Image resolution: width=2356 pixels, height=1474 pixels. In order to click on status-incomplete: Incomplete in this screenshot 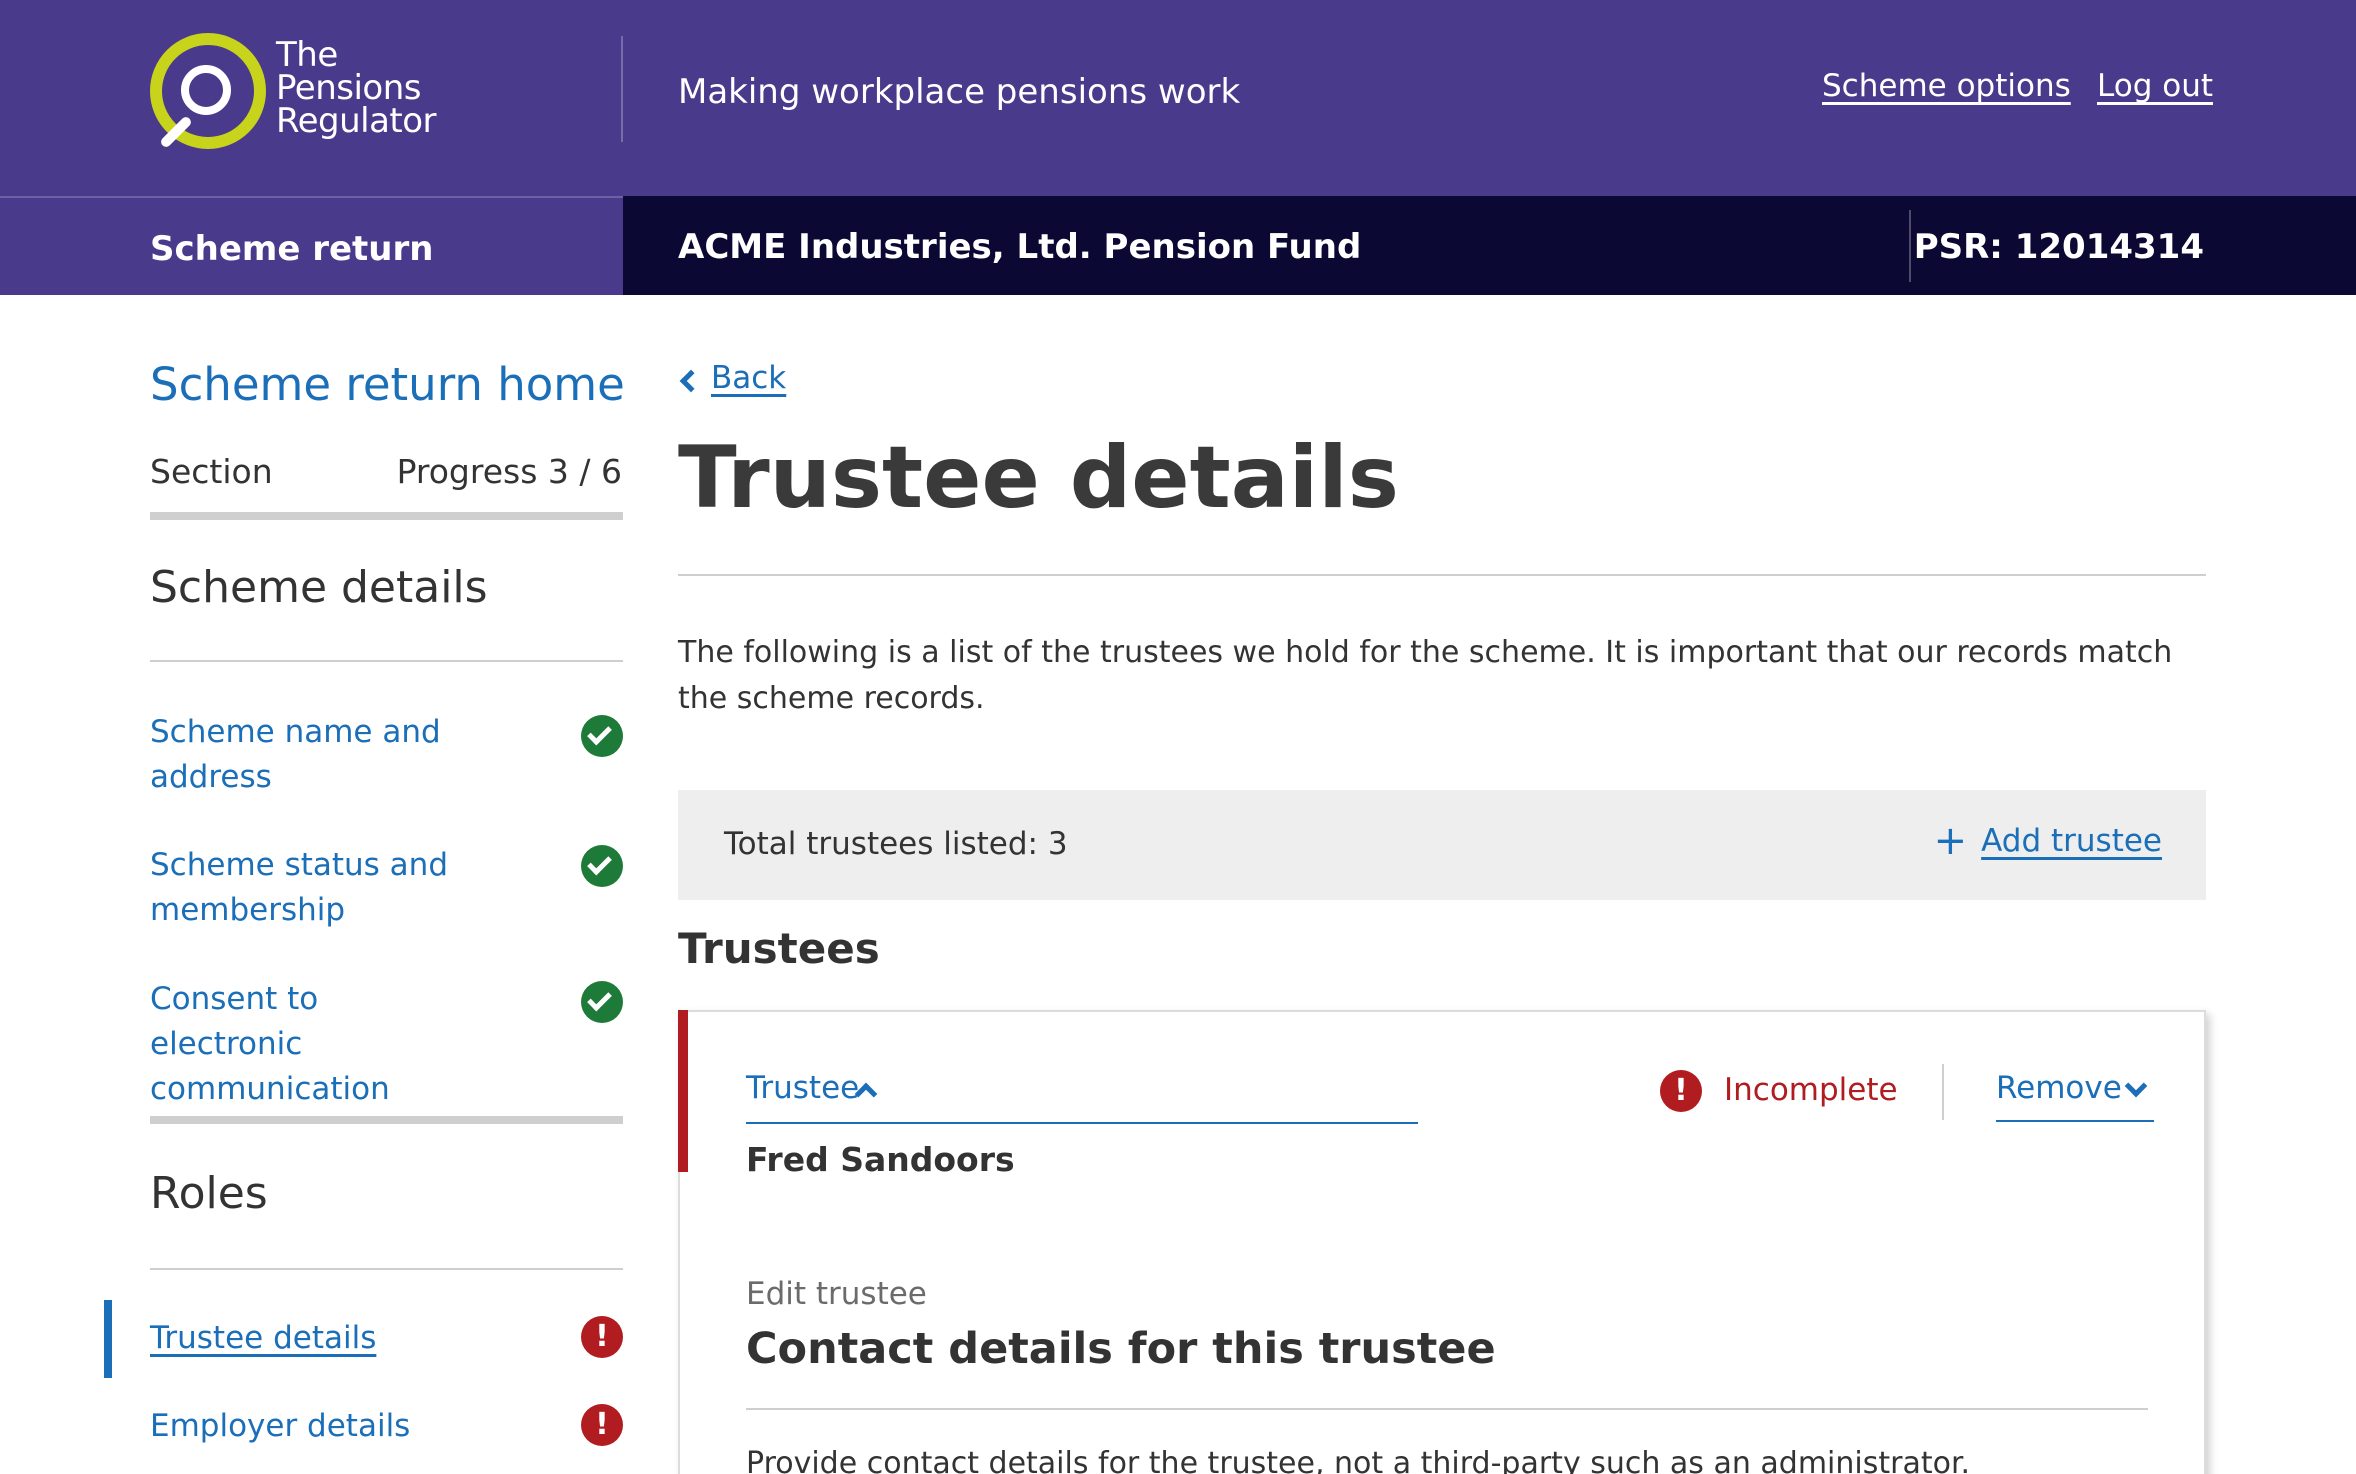, I will do `click(1811, 1090)`.